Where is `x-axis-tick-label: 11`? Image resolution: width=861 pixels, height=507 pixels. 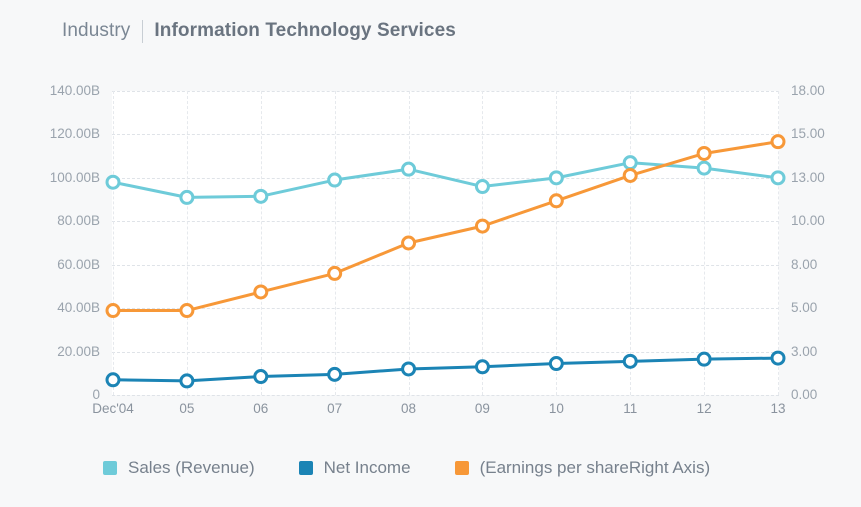 x-axis-tick-label: 11 is located at coordinates (630, 408).